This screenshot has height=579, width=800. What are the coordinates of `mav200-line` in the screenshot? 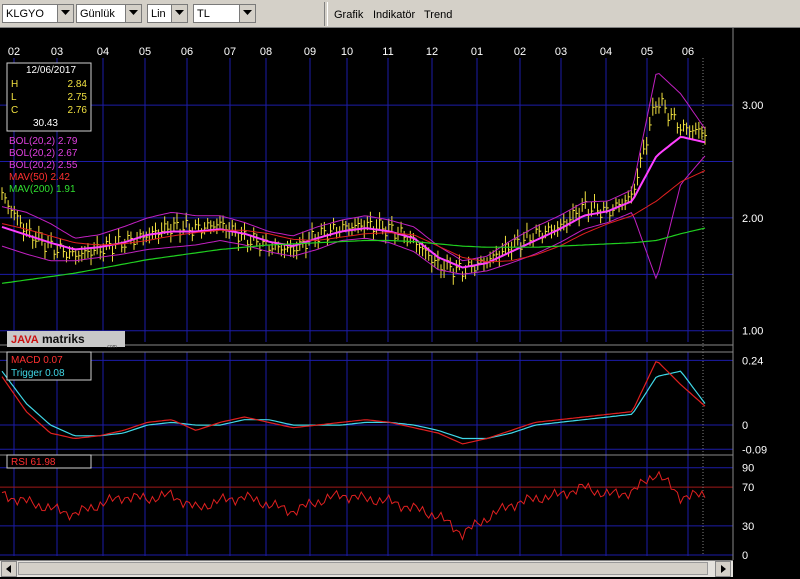 It's located at (353, 255).